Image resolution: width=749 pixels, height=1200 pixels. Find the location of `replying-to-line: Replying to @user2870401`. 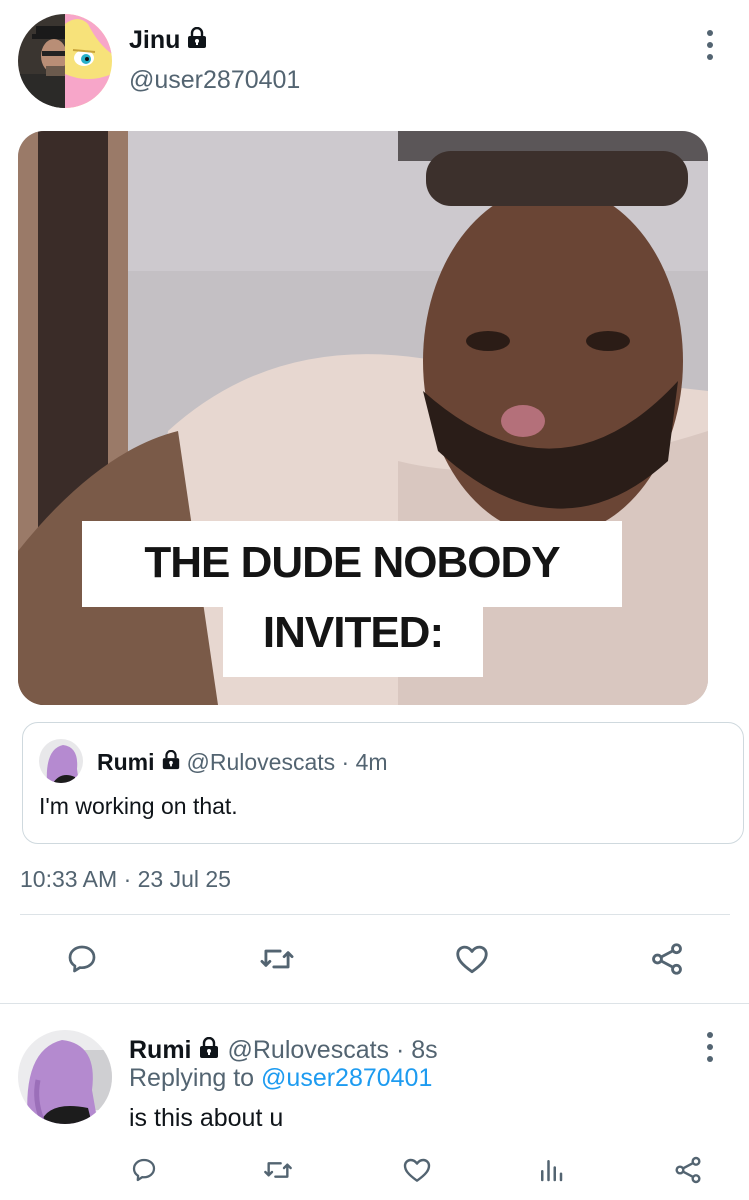

replying-to-line: Replying to @user2870401 is located at coordinates (280, 1078).